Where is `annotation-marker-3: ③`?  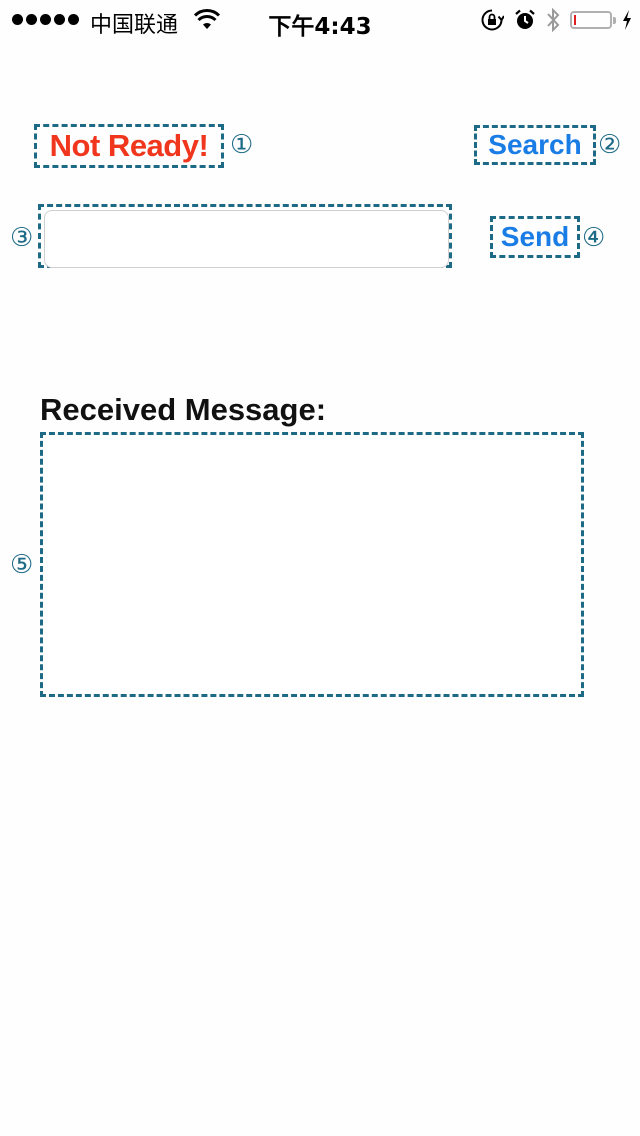 annotation-marker-3: ③ is located at coordinates (22, 238).